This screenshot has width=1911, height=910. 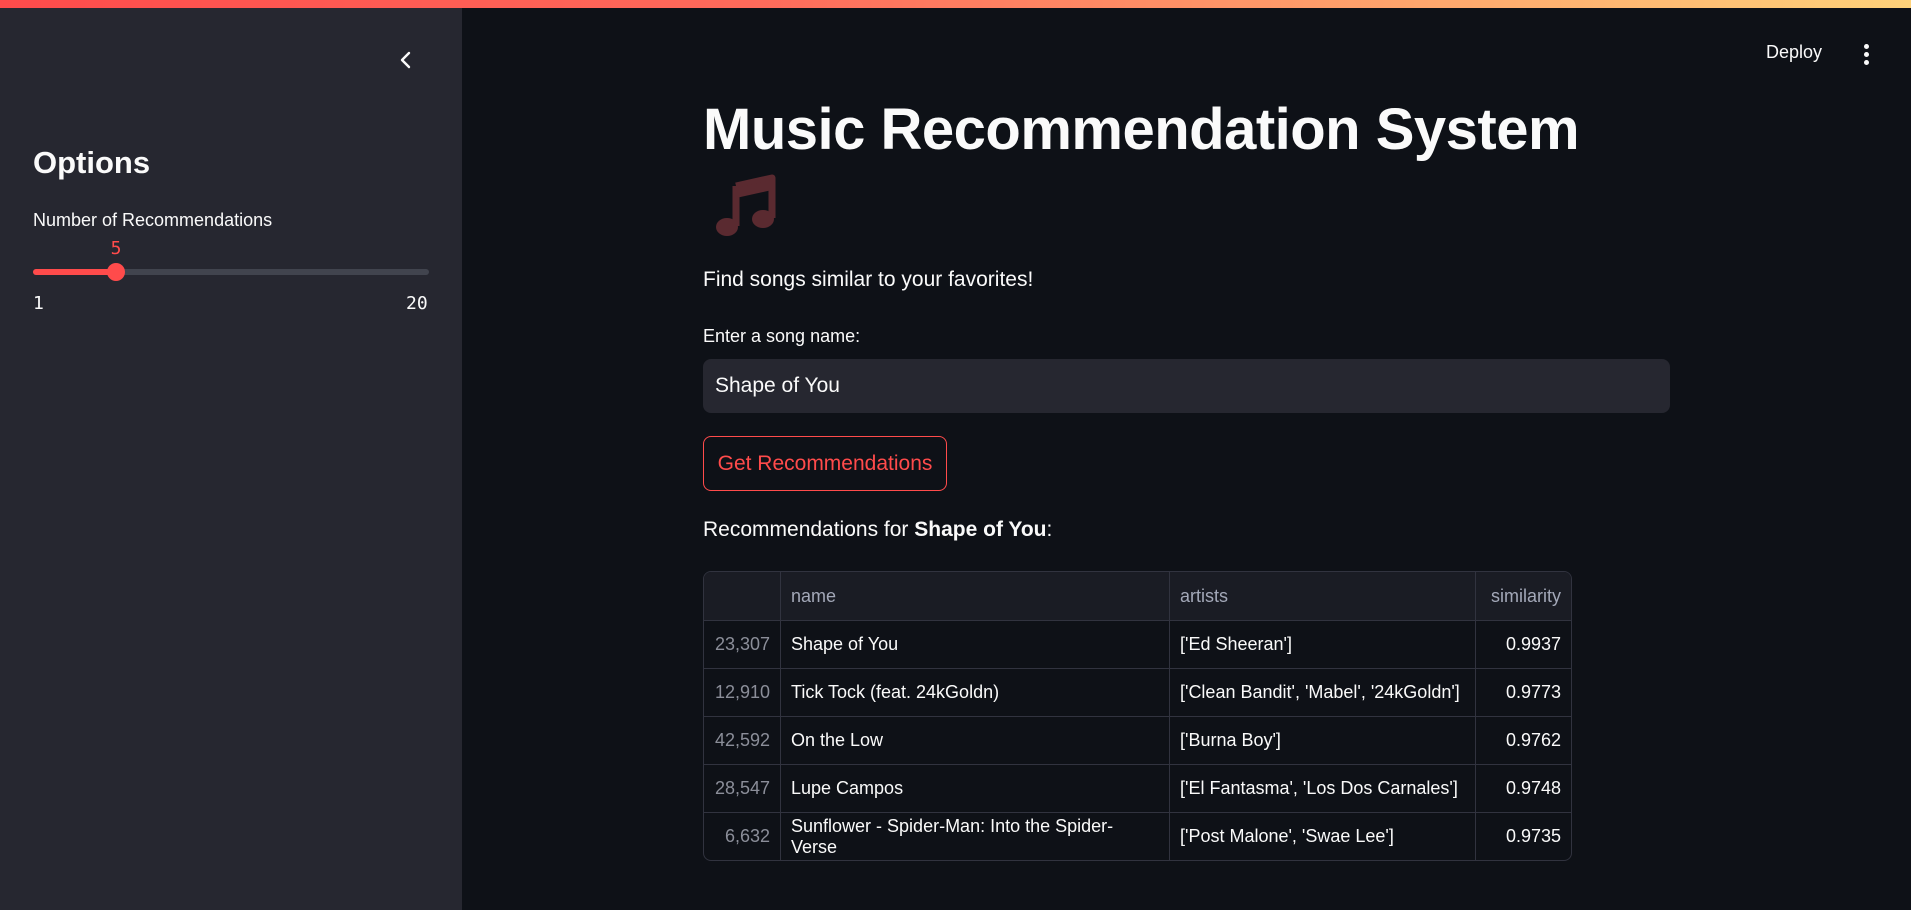 I want to click on recommendations-slider, so click(x=231, y=272).